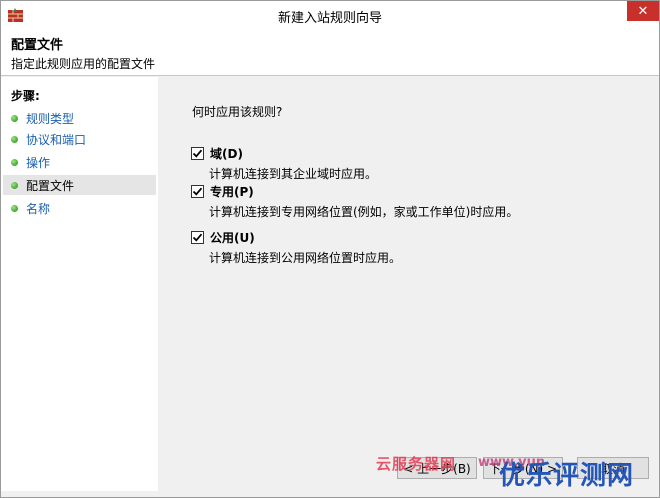 Image resolution: width=660 pixels, height=498 pixels. I want to click on window-title: 新建入站规则向导, so click(329, 18).